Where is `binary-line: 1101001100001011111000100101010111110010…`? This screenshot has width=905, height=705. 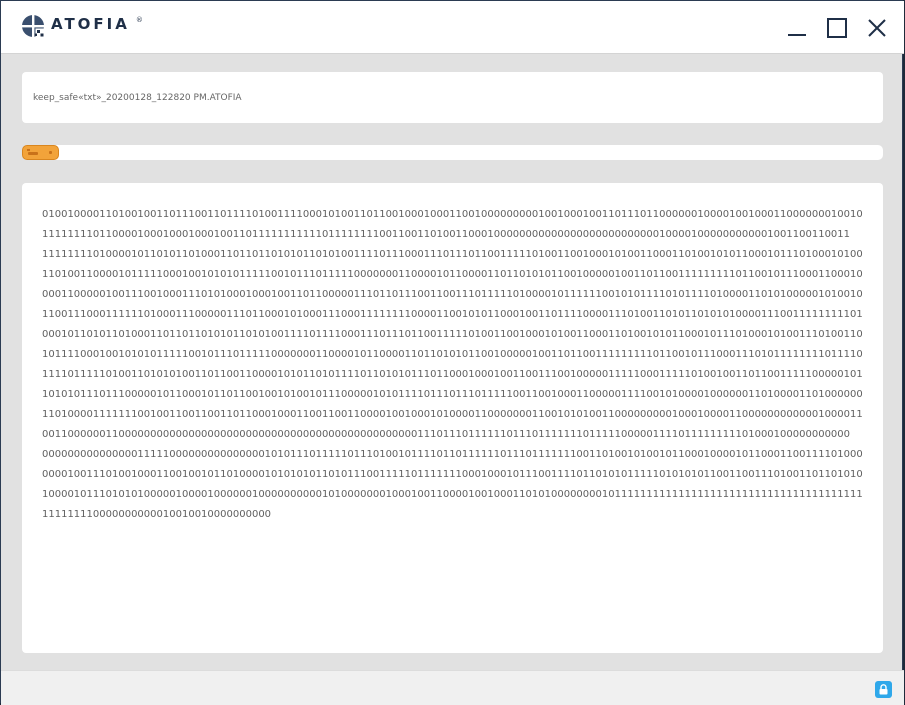
binary-line: 1101001100001011111000100101010111110010… is located at coordinates (452, 274).